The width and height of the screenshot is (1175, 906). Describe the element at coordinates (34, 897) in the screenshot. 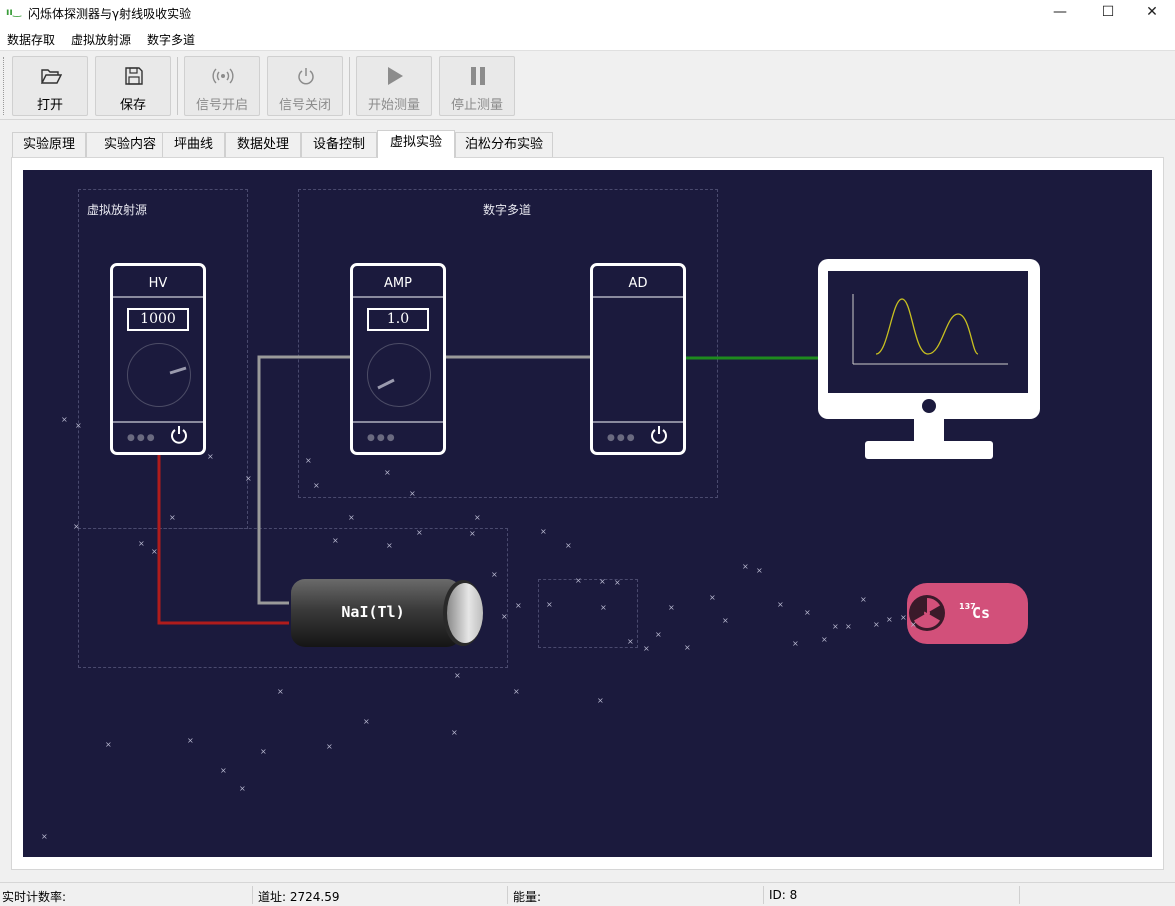

I see `count-rate-status: 实时计数率:` at that location.